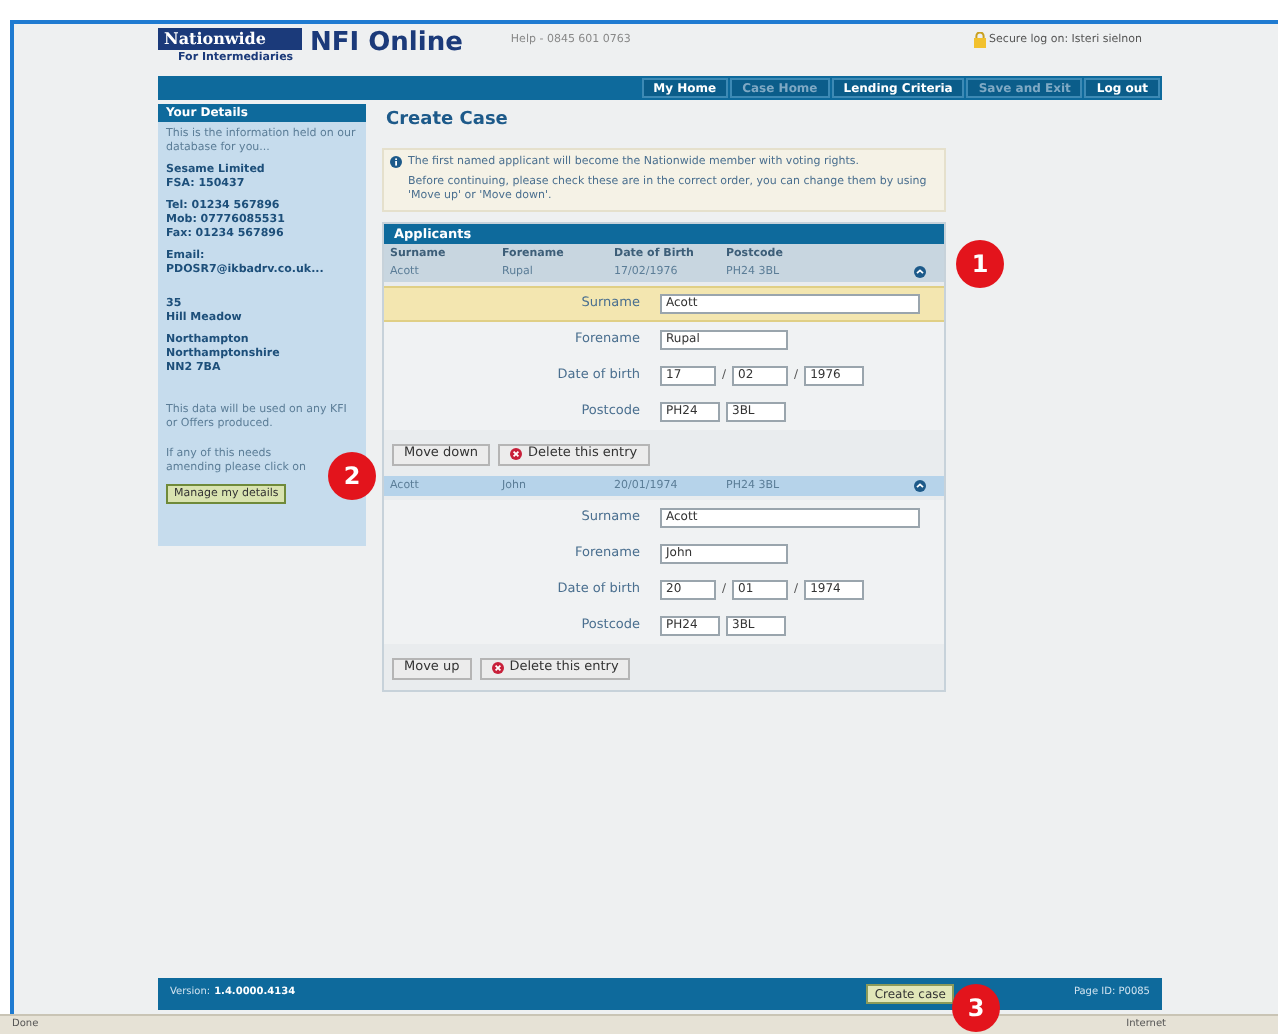 This screenshot has width=1278, height=1034. What do you see at coordinates (979, 40) in the screenshot?
I see `padlock-icon` at bounding box center [979, 40].